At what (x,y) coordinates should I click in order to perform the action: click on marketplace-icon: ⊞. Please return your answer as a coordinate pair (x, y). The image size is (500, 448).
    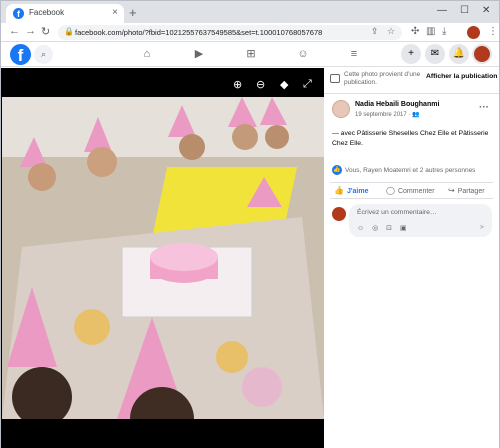
    Looking at the image, I should click on (251, 54).